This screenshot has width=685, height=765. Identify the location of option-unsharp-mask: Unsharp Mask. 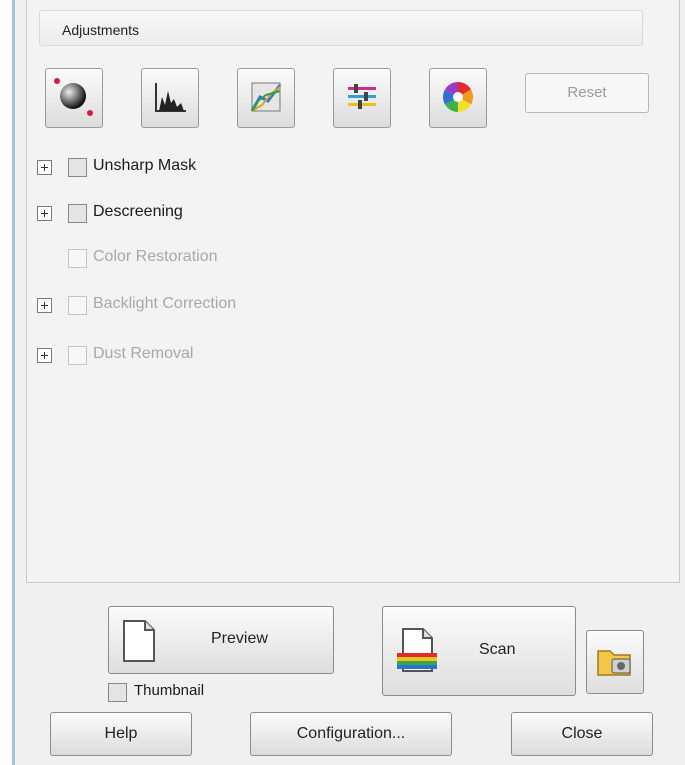
(187, 168).